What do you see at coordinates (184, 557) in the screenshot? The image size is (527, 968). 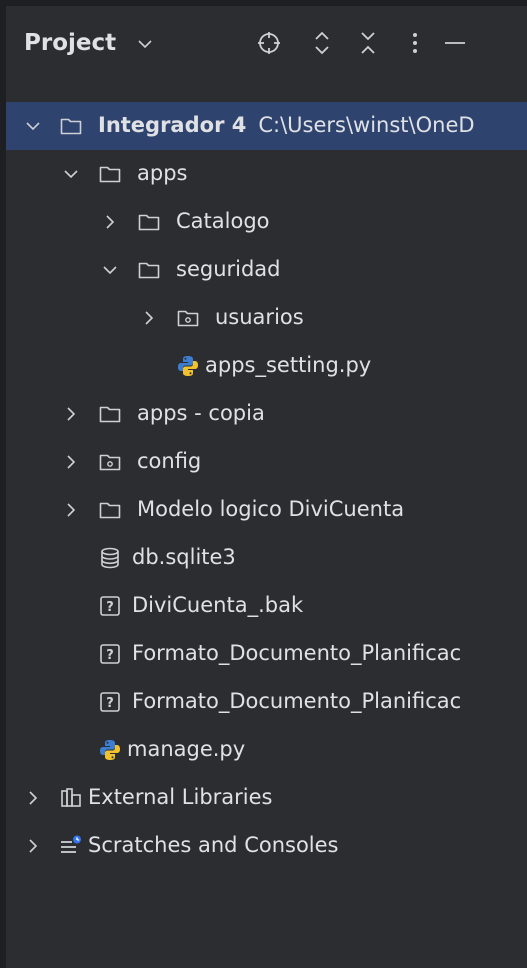 I see `tree-item-label: db.sqlite3` at bounding box center [184, 557].